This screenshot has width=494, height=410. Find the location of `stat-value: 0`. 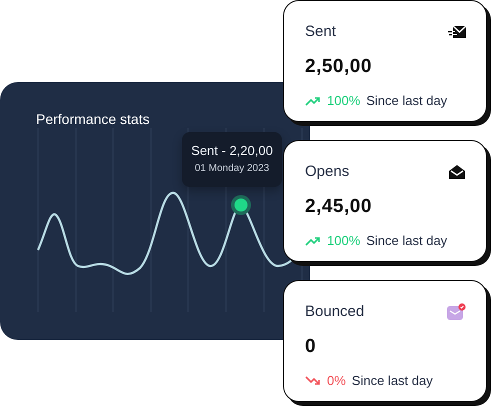

stat-value: 0 is located at coordinates (311, 346).